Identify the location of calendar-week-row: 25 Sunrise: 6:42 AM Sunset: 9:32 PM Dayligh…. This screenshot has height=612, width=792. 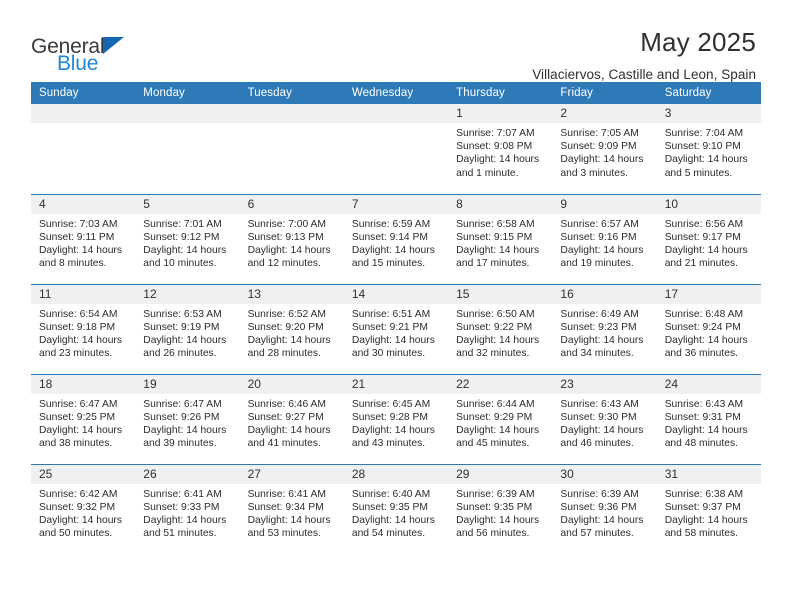
(396, 508).